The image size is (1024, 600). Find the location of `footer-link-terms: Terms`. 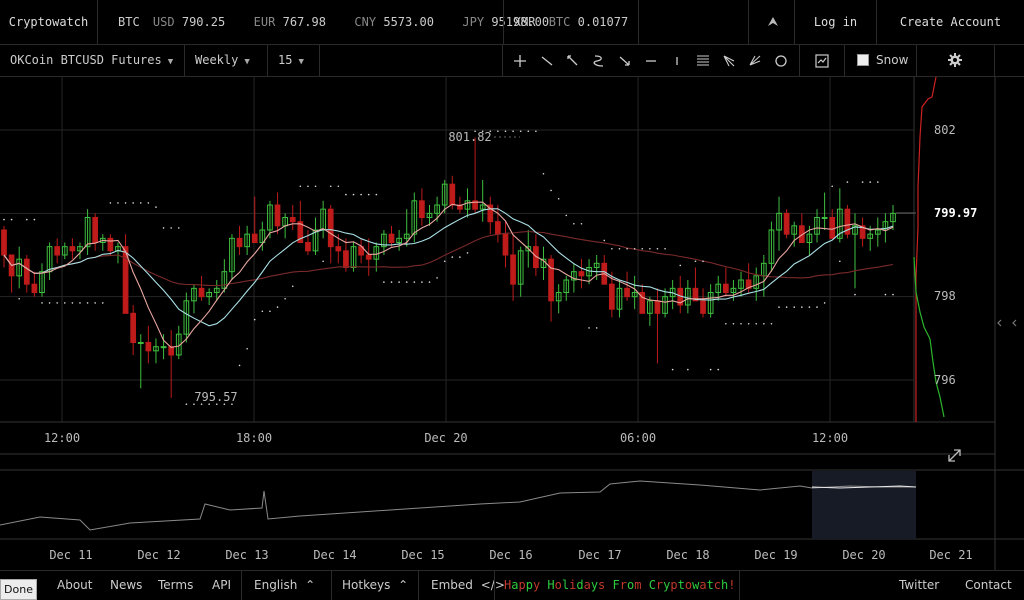

footer-link-terms: Terms is located at coordinates (175, 585).